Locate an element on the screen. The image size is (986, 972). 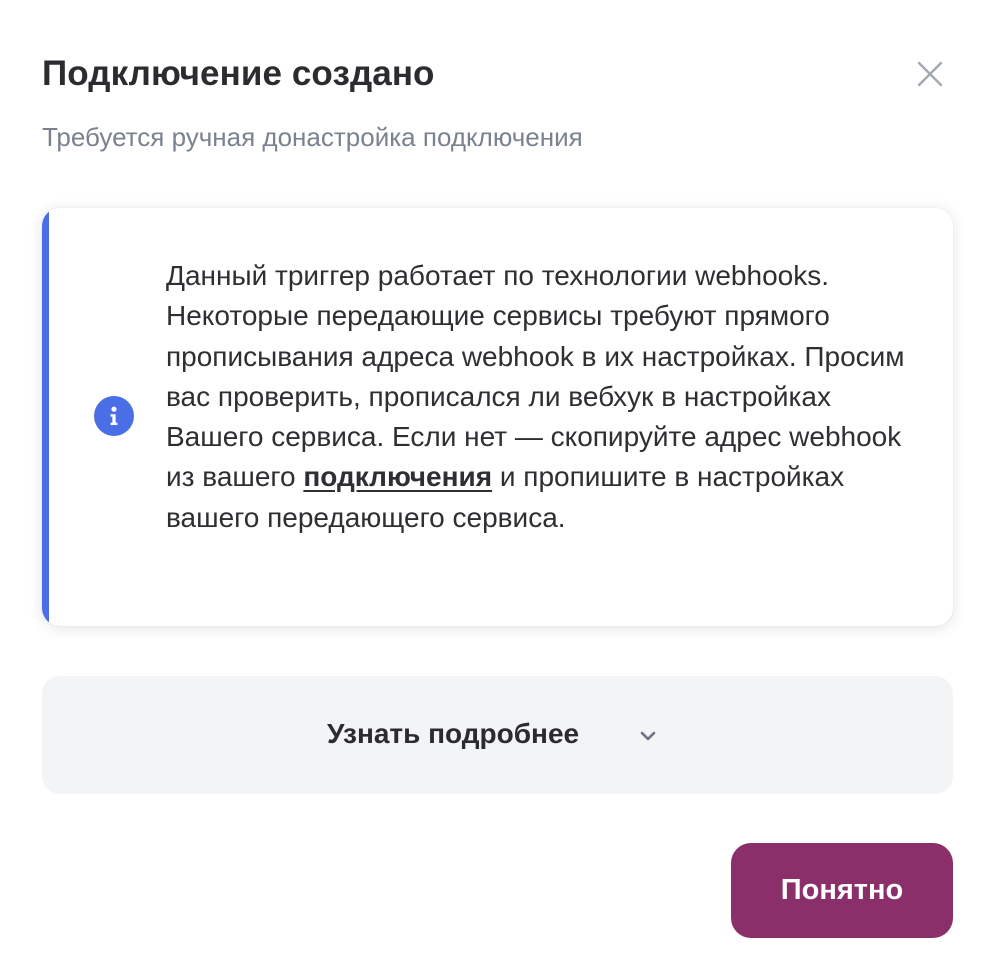
close-button is located at coordinates (930, 74).